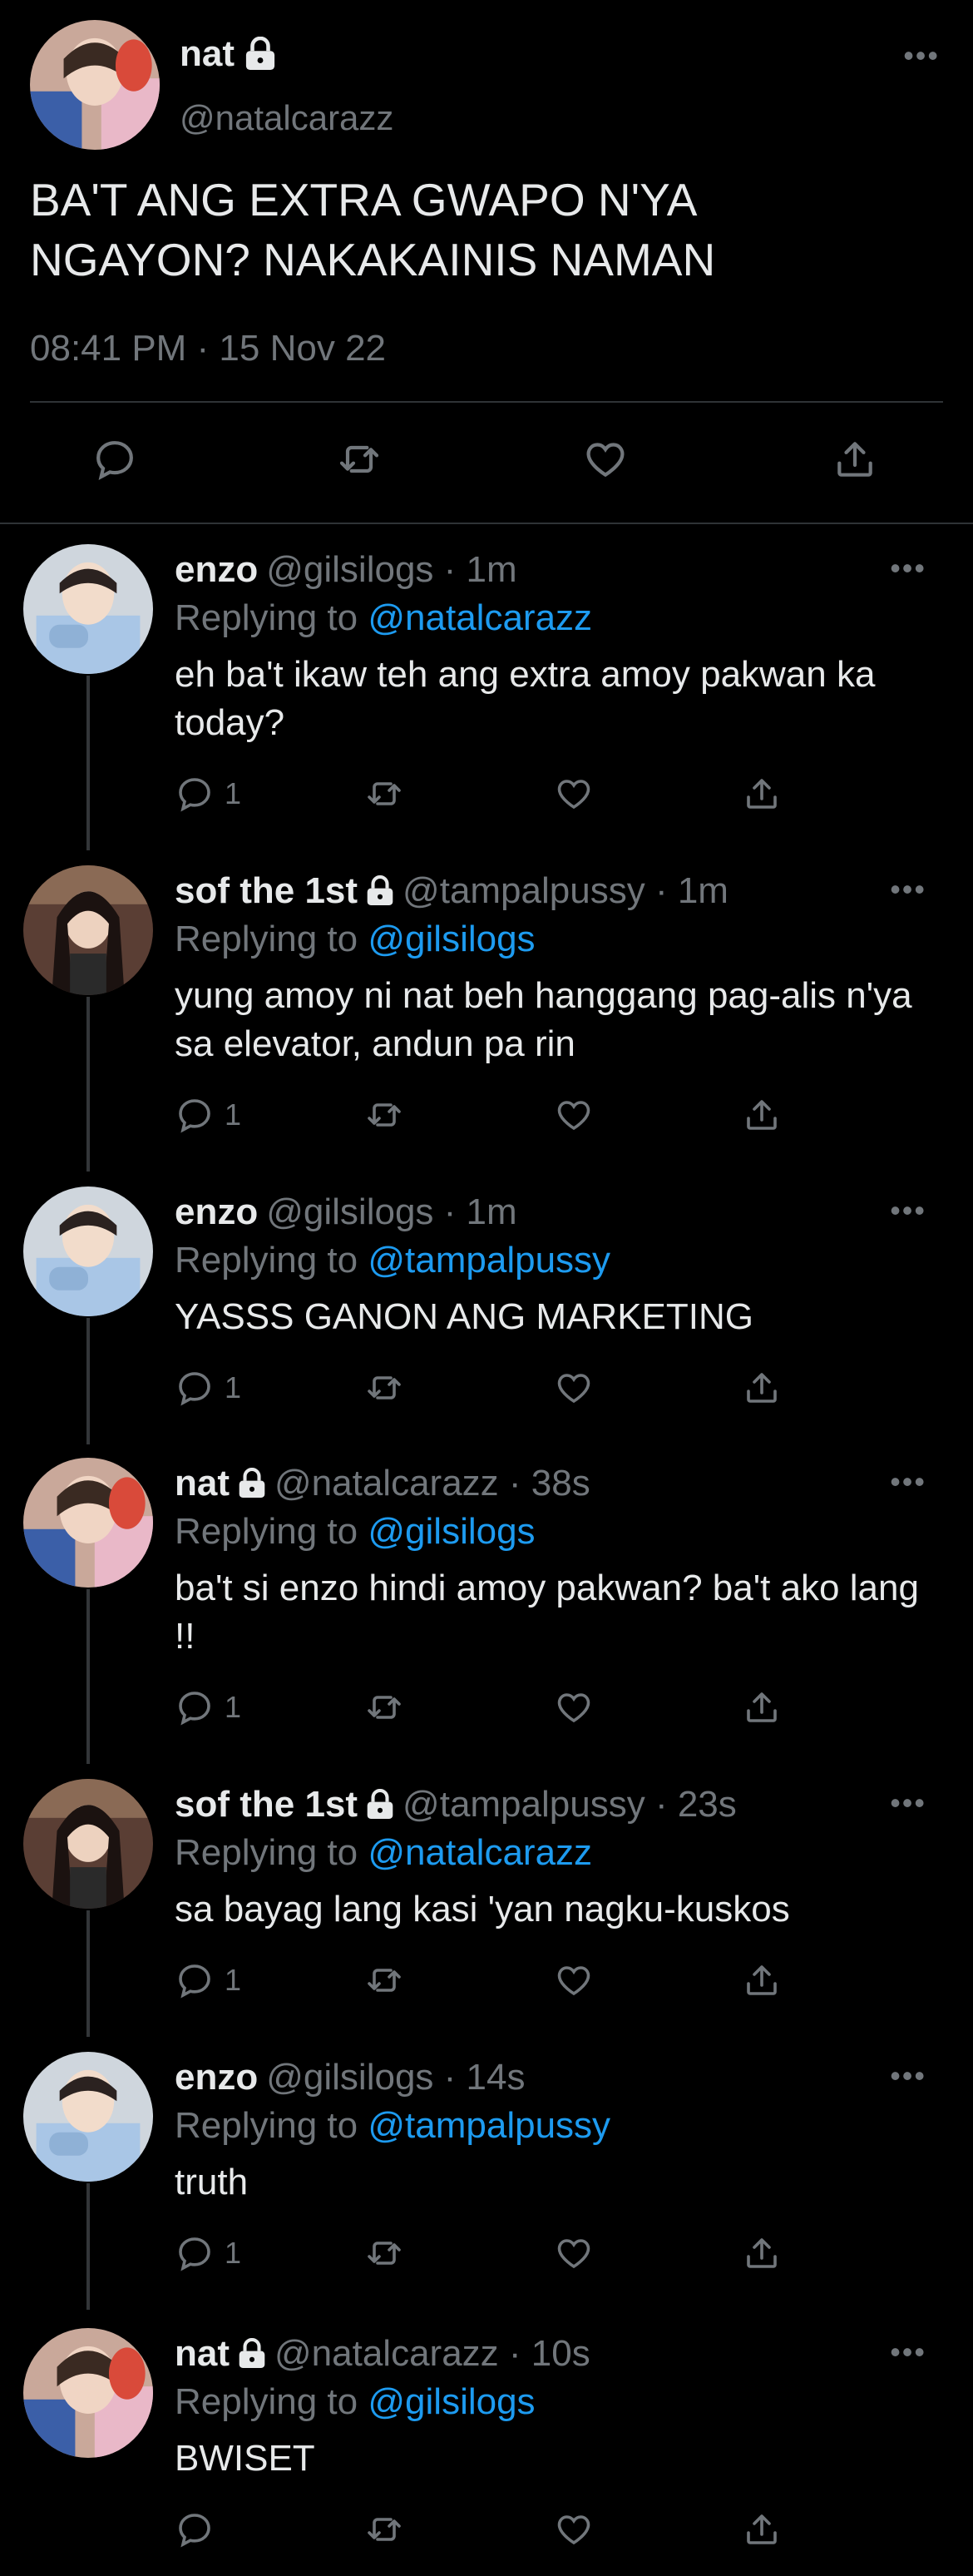 This screenshot has width=973, height=2576. What do you see at coordinates (286, 118) in the screenshot?
I see `author-handle: @natalcarazz` at bounding box center [286, 118].